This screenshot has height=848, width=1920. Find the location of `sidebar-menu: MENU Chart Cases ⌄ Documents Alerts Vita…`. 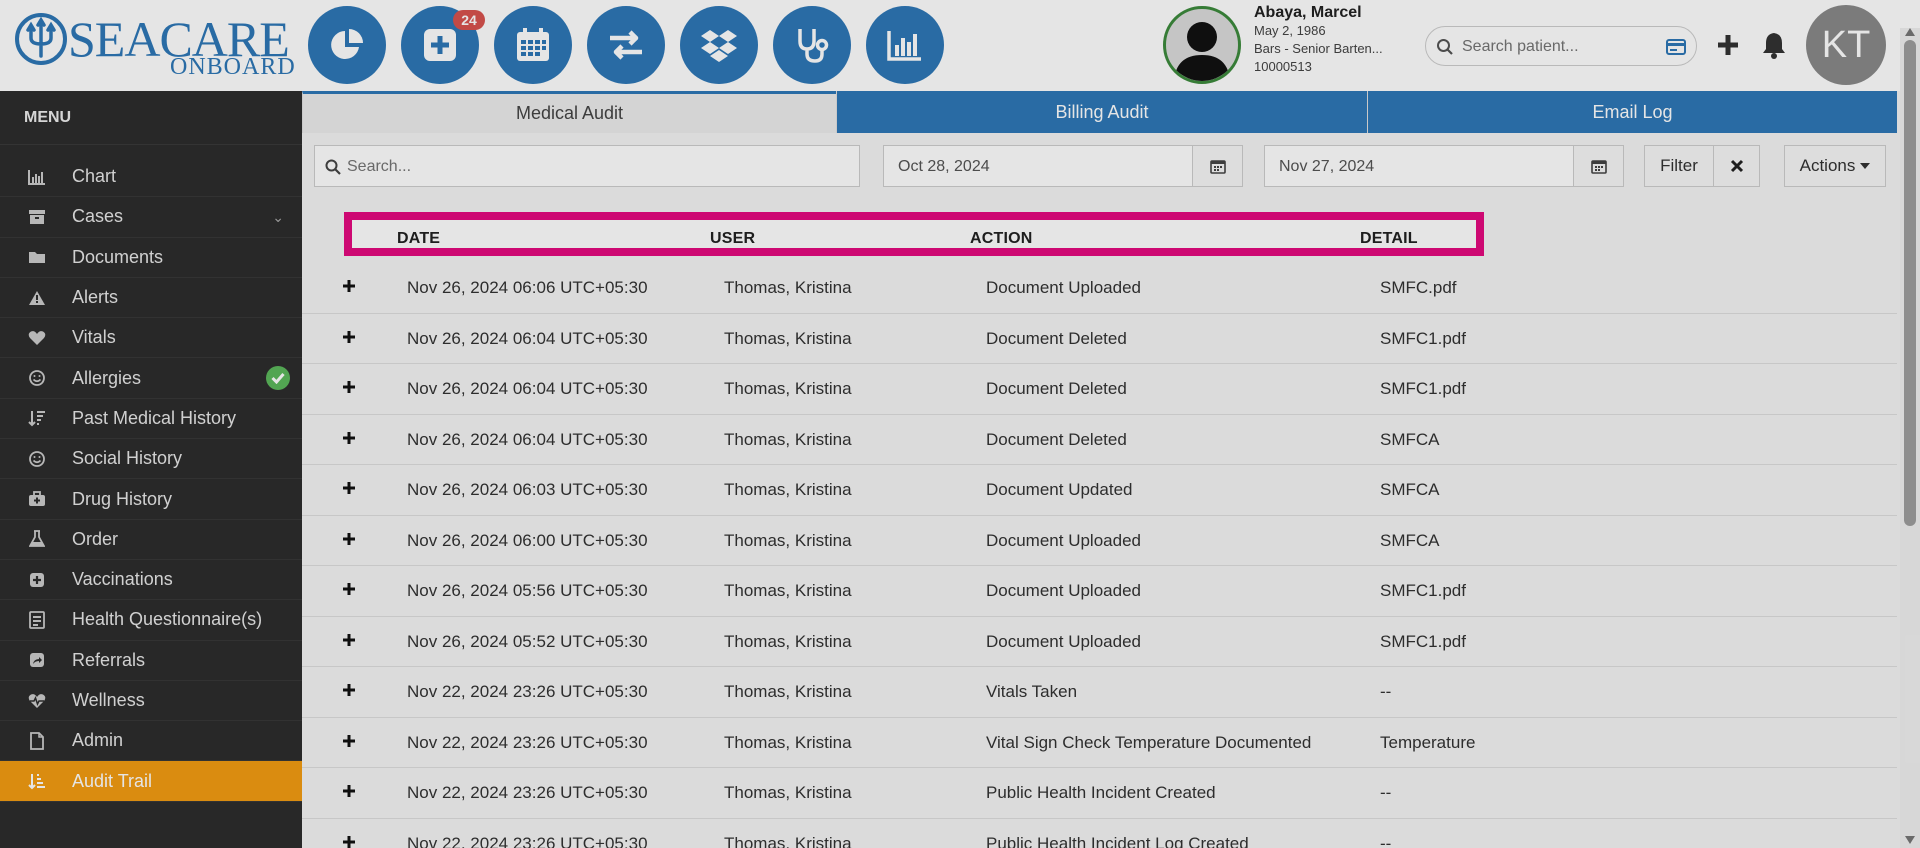

sidebar-menu: MENU Chart Cases ⌄ Documents Alerts Vita… is located at coordinates (151, 469).